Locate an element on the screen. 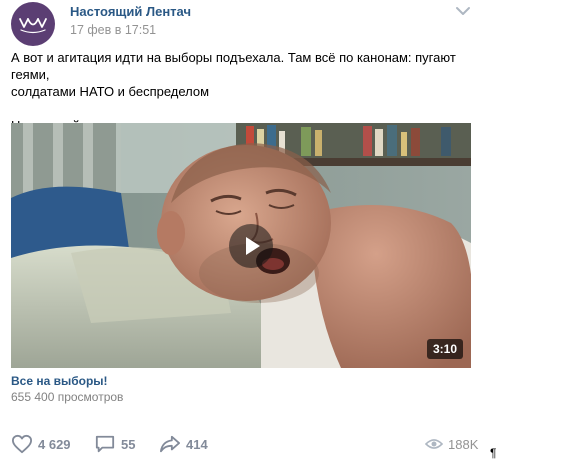 This screenshot has width=572, height=460. views-counter: 188K is located at coordinates (451, 444).